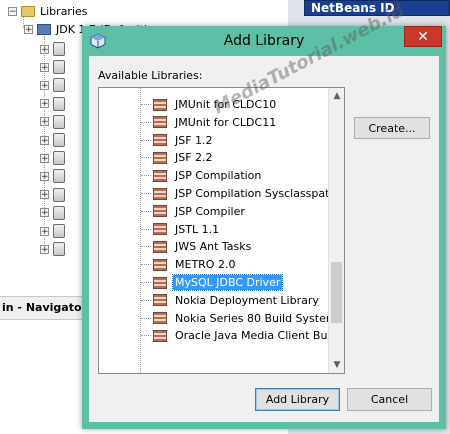  What do you see at coordinates (210, 211) in the screenshot?
I see `library-item-label: JSP Compiler` at bounding box center [210, 211].